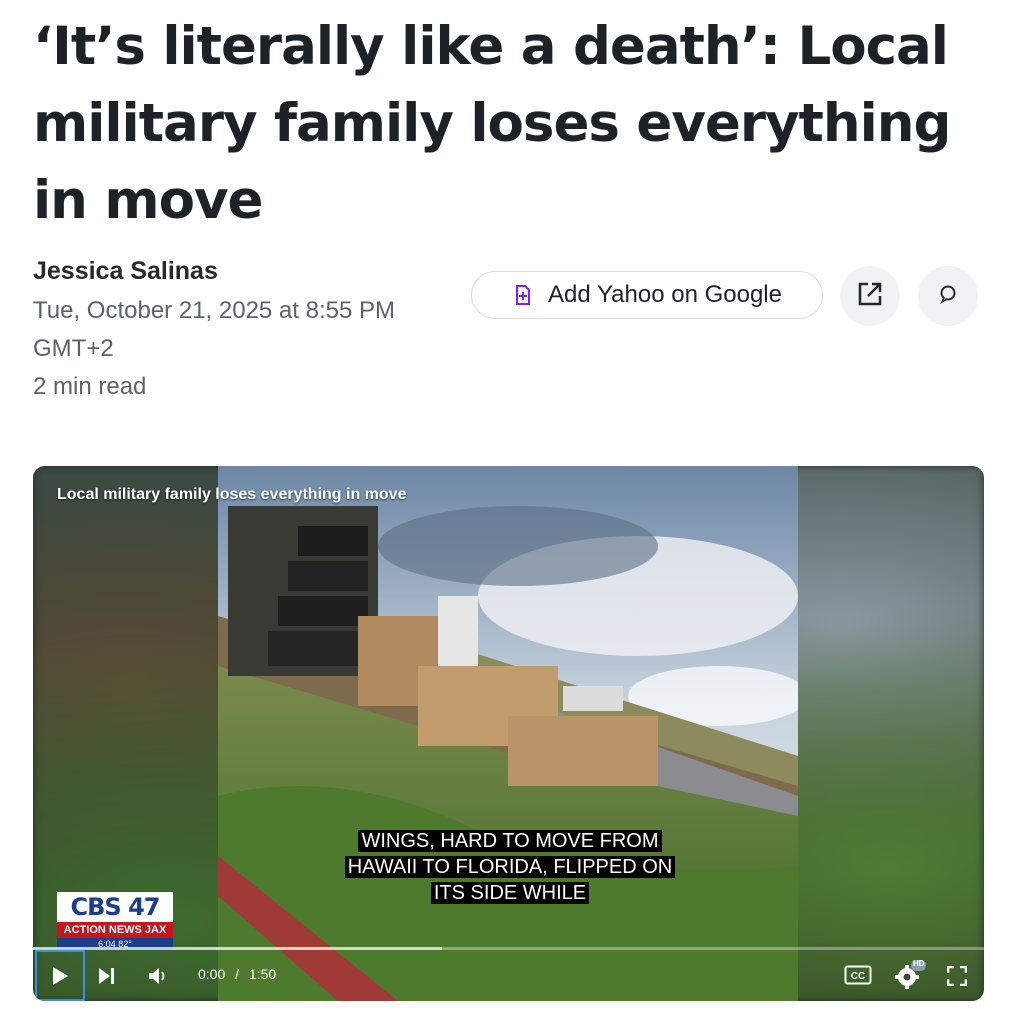 This screenshot has height=1024, width=1014. I want to click on add-yahoo-on-google-button: Add Yahoo on Google, so click(647, 295).